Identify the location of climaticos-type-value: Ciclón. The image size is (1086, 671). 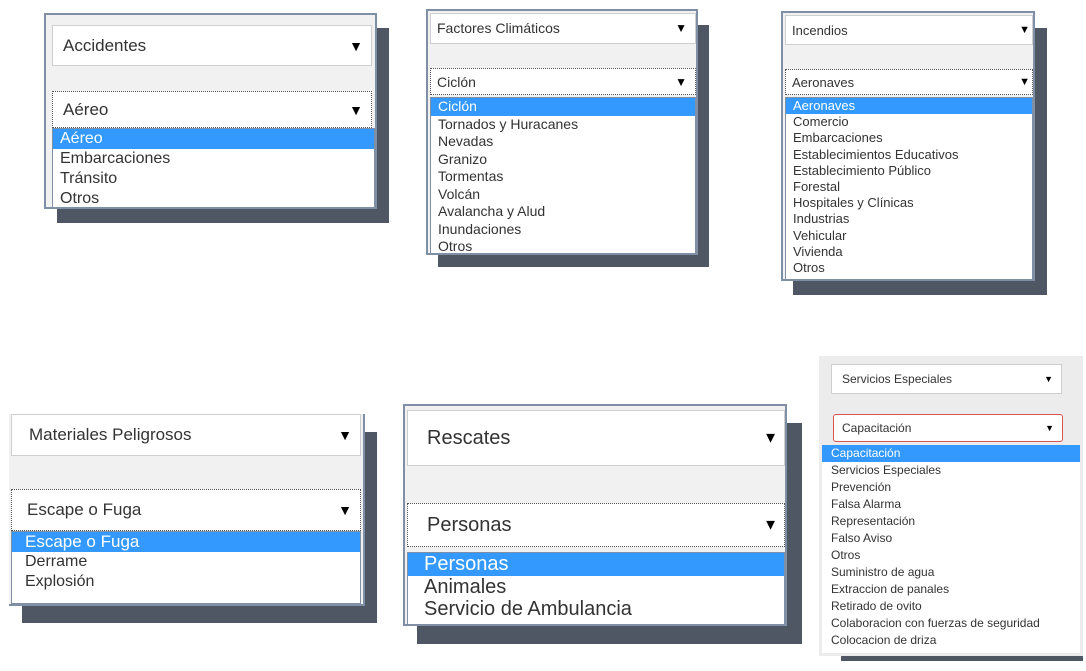
(456, 81).